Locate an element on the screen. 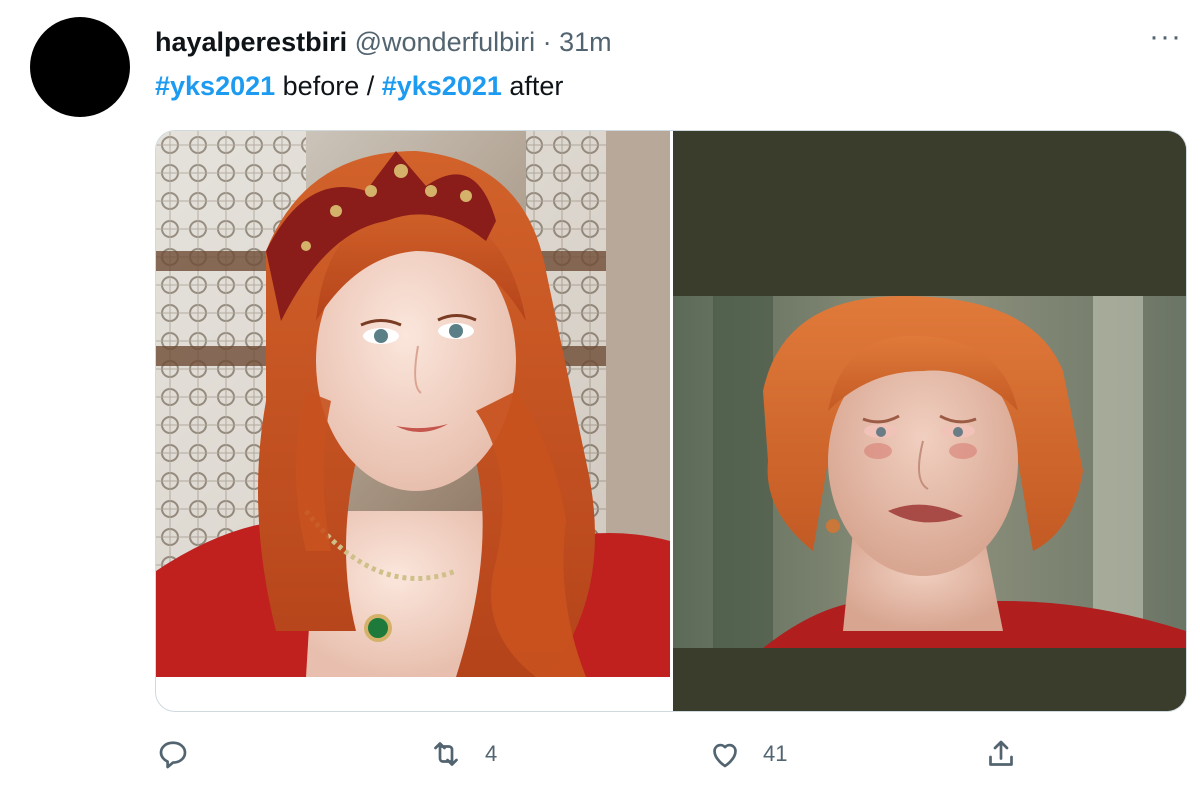 The image size is (1200, 785). tweet-text-after: after is located at coordinates (536, 86).